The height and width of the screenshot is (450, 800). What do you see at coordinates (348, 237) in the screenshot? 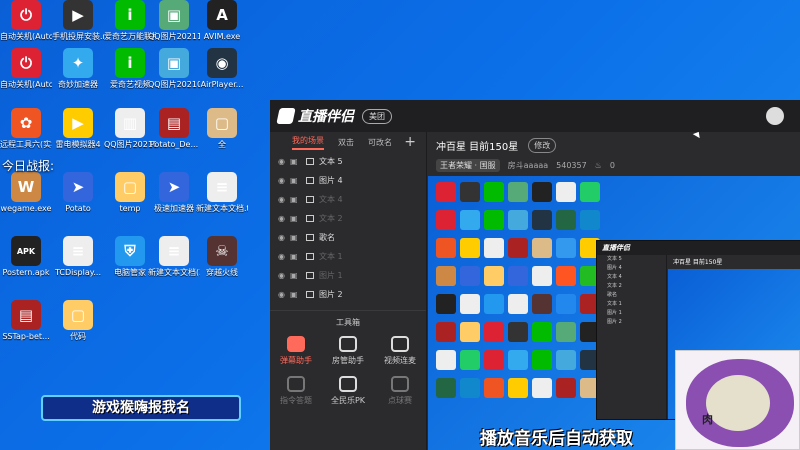
I see `scene-item: ◉ ▣ 歌名` at bounding box center [348, 237].